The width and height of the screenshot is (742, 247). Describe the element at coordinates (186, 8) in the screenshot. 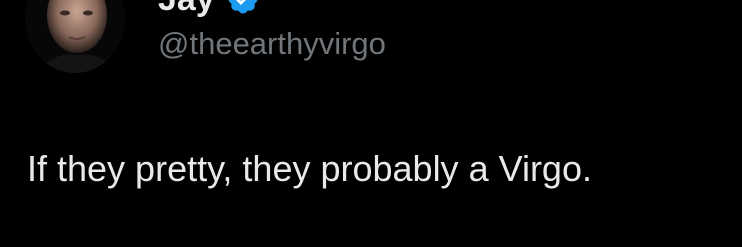

I see `display-name: Jay` at that location.